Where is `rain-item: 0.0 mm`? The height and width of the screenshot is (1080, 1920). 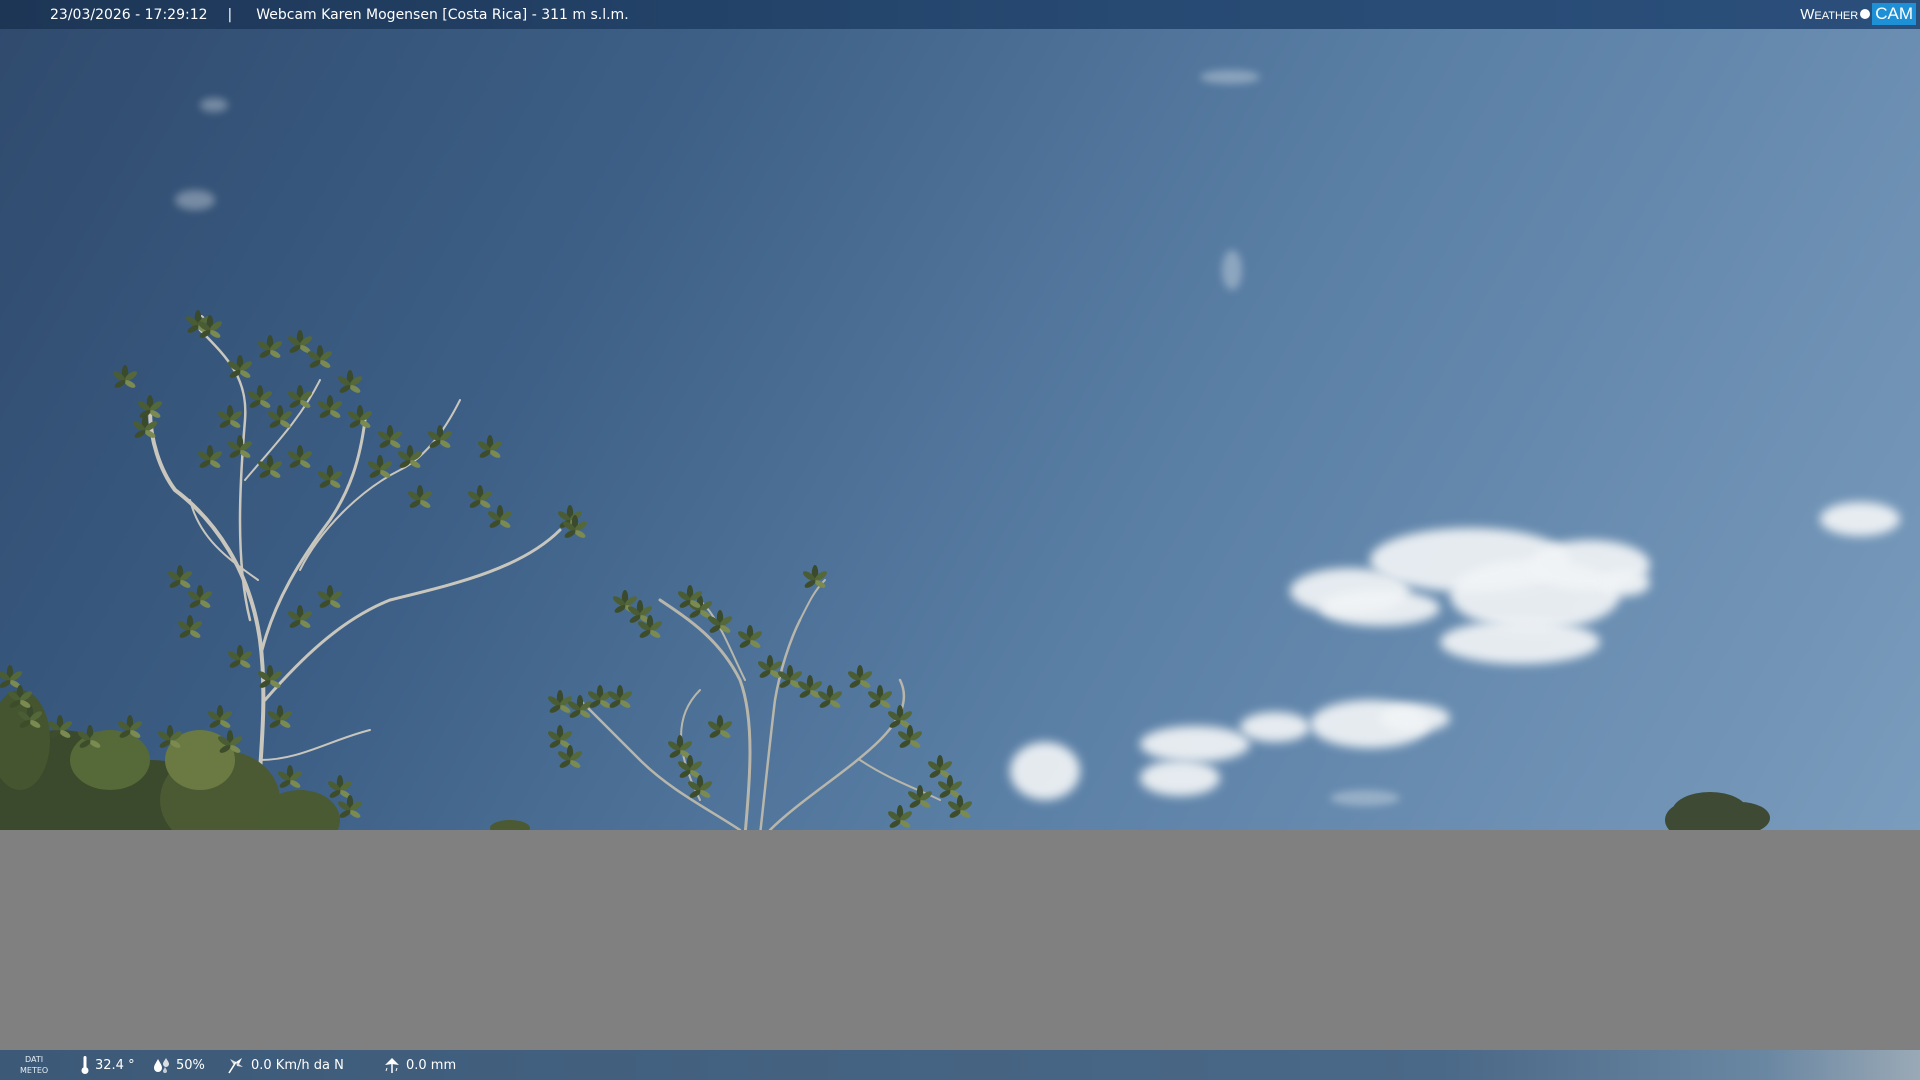
rain-item: 0.0 mm is located at coordinates (419, 1065).